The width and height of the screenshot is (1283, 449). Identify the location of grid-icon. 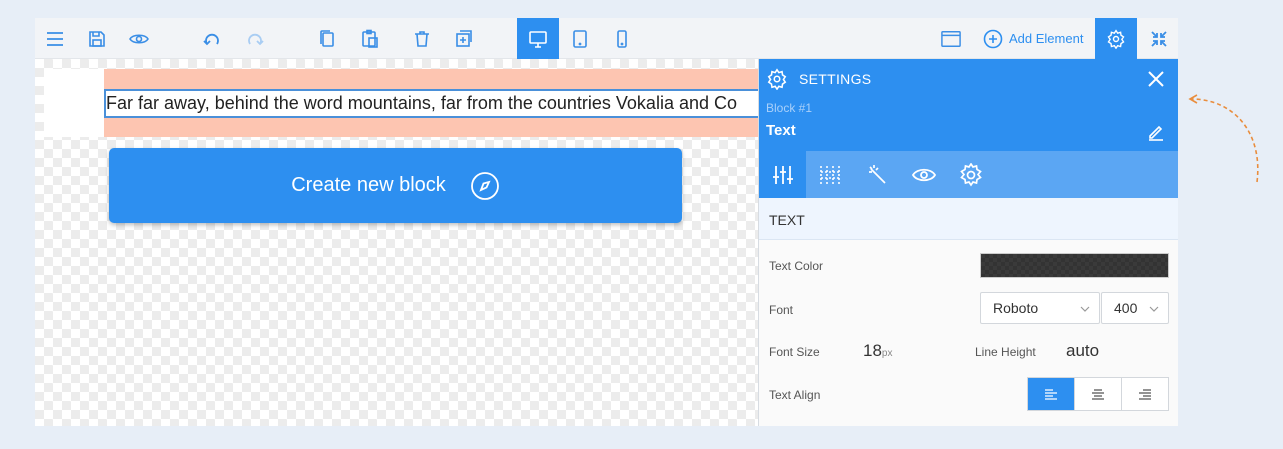
(829, 174).